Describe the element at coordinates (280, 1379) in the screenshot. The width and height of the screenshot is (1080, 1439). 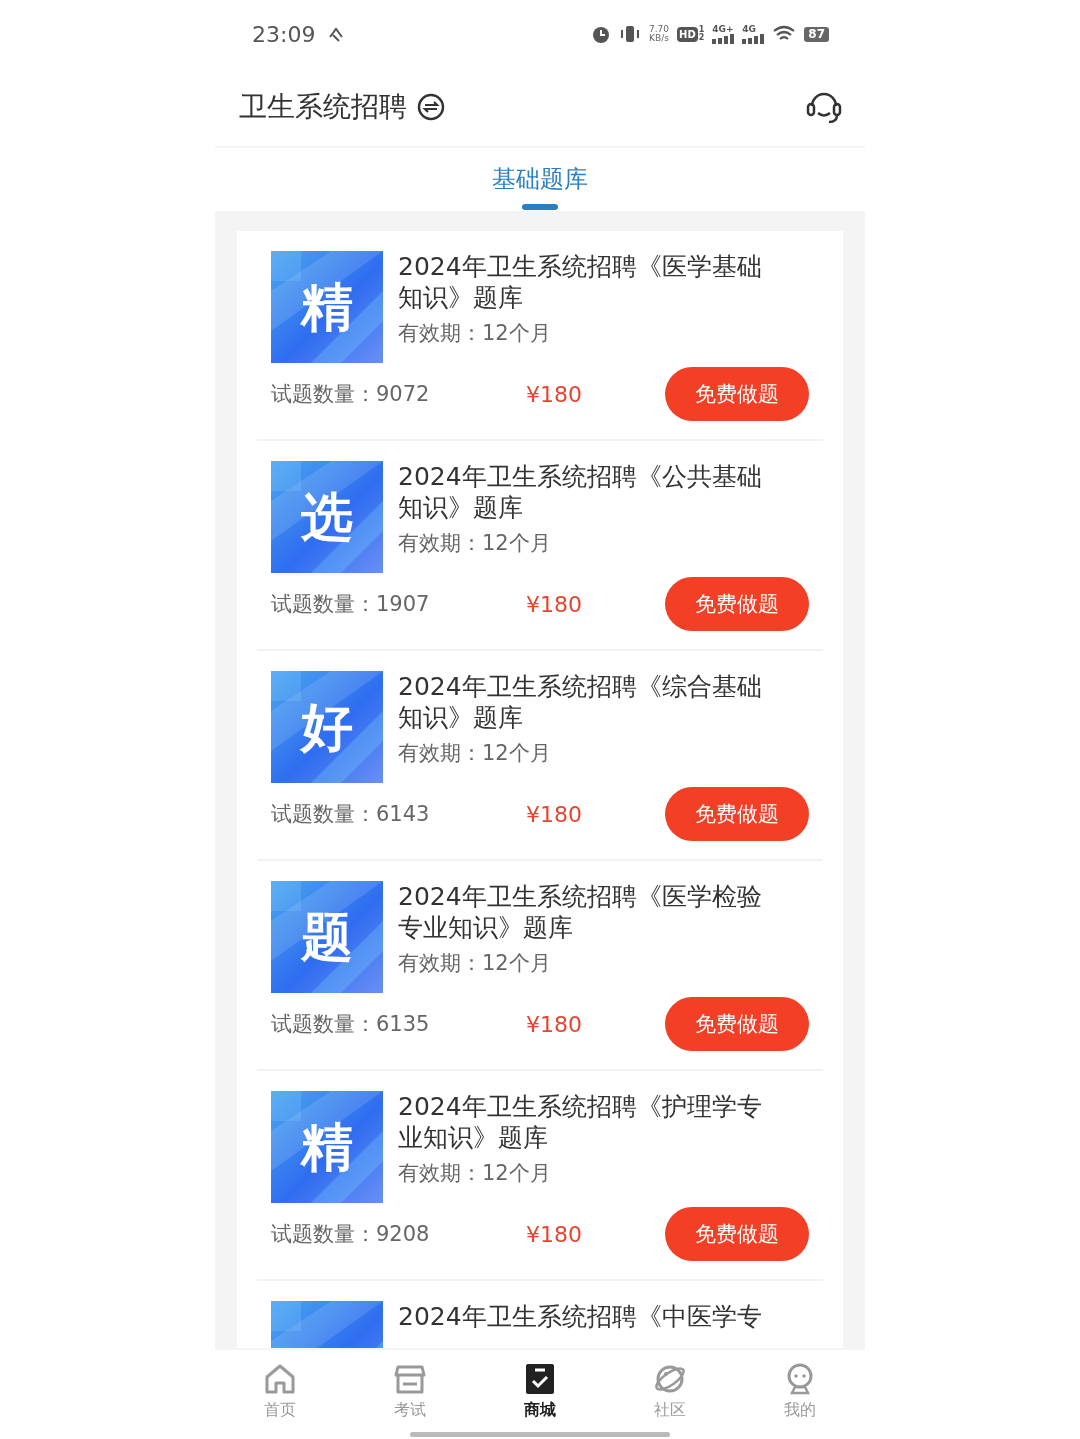
I see `home-icon` at that location.